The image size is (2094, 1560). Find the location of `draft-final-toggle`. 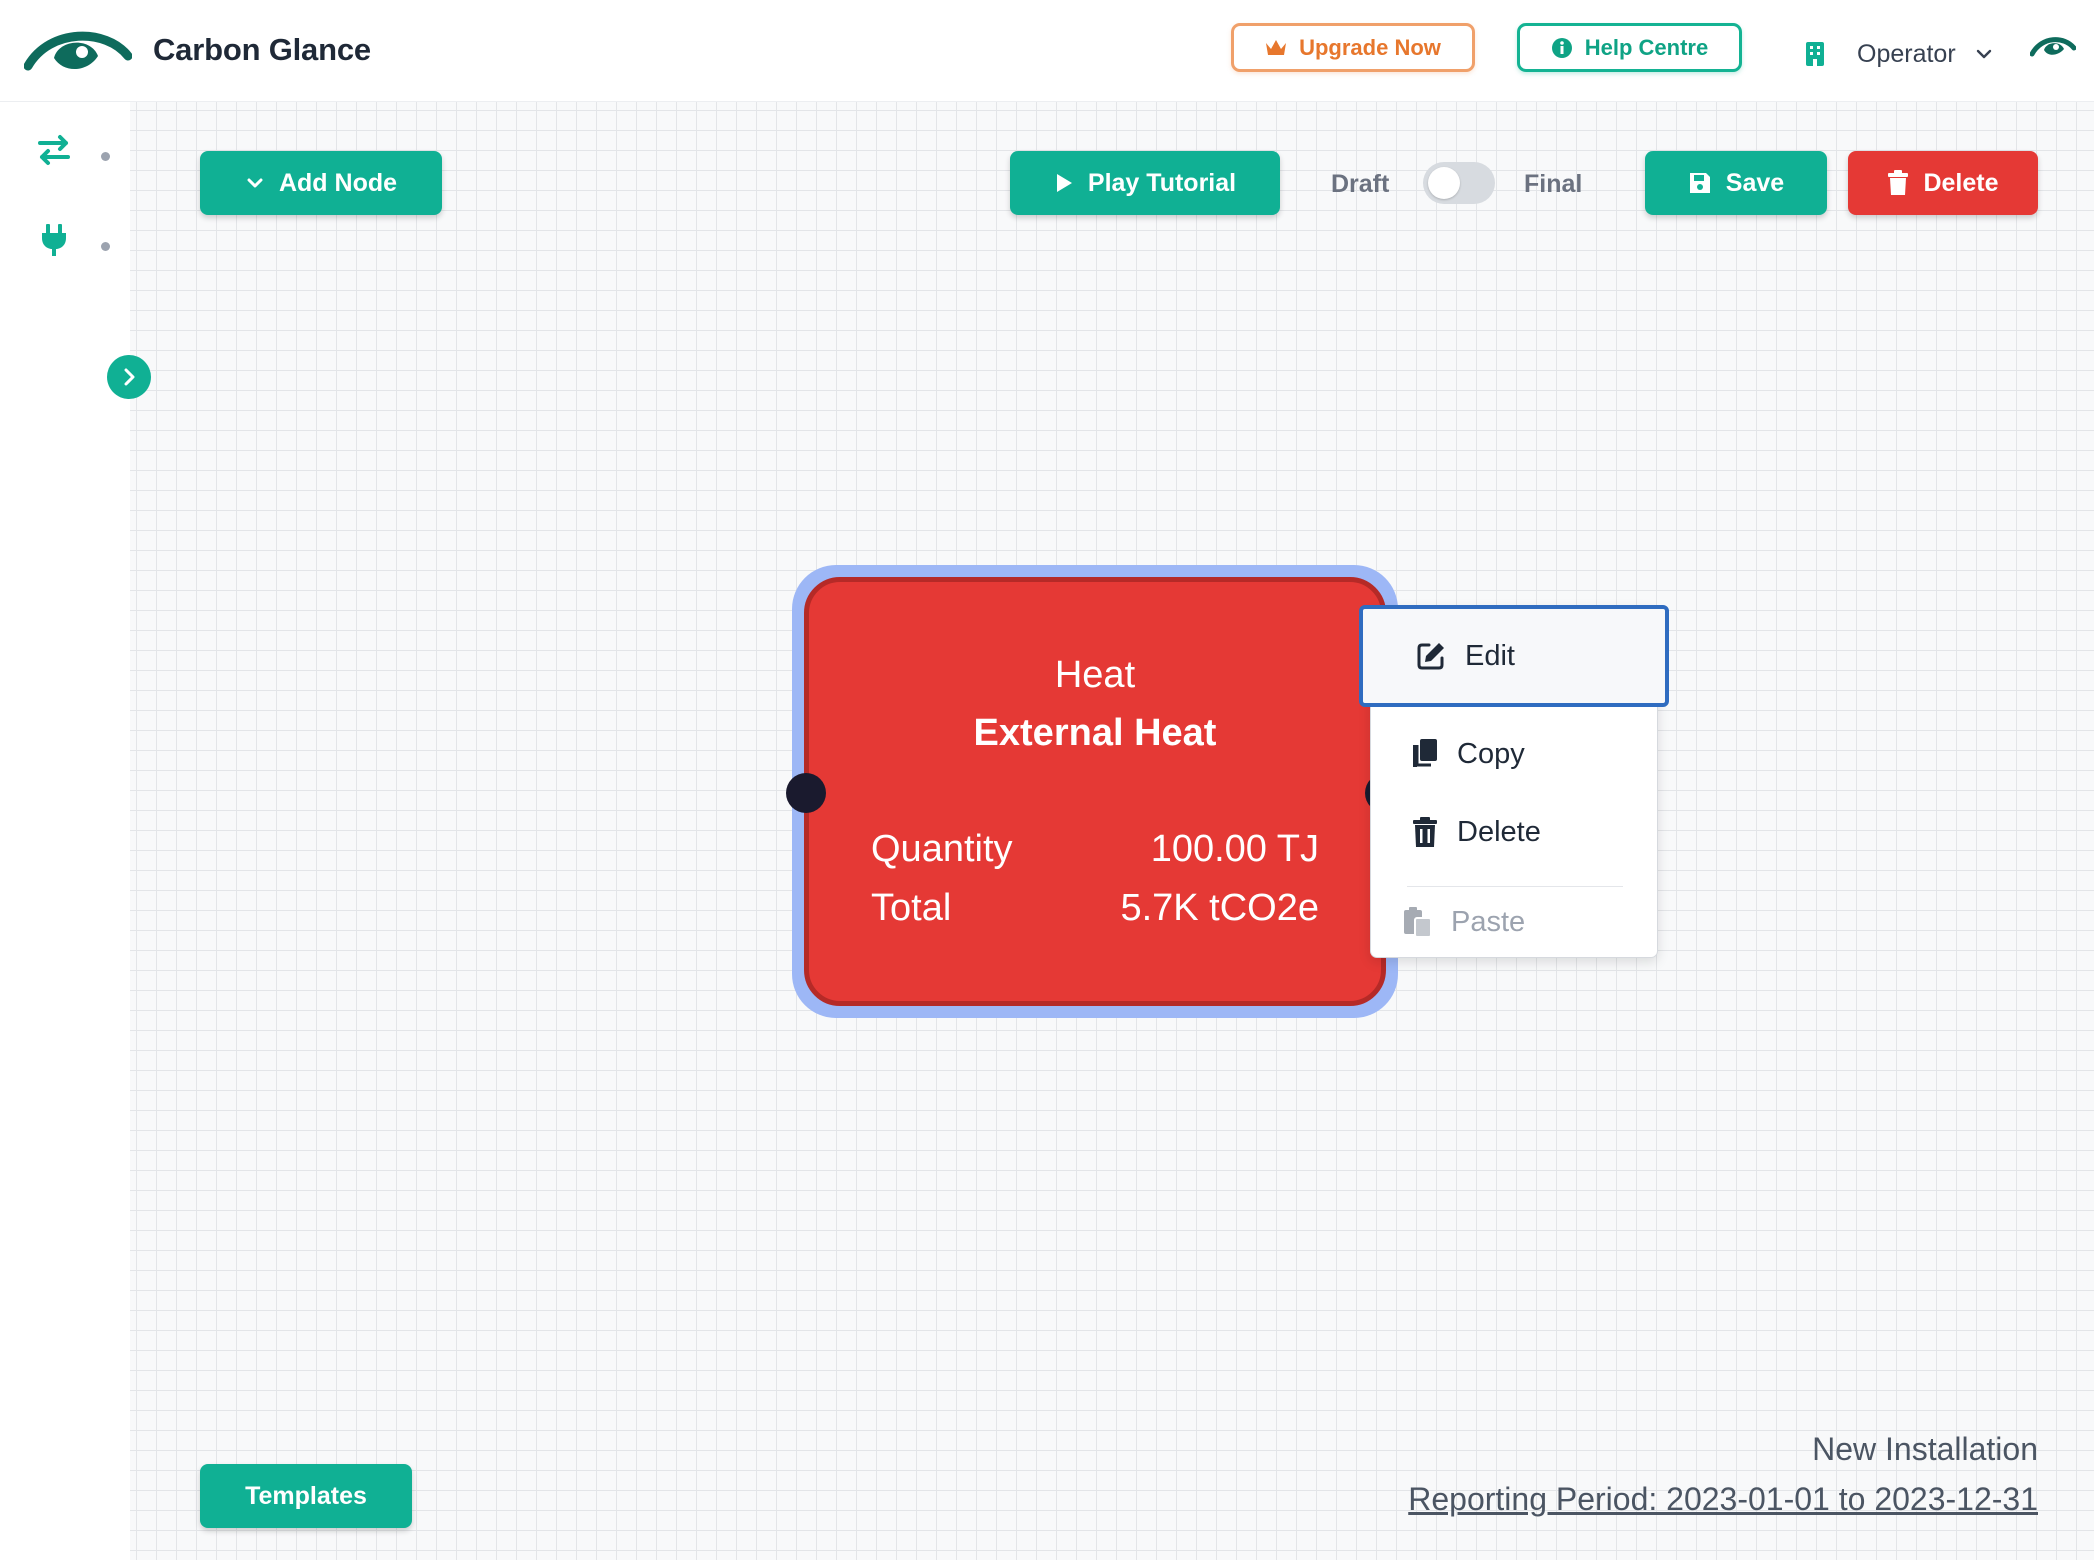

draft-final-toggle is located at coordinates (1459, 183).